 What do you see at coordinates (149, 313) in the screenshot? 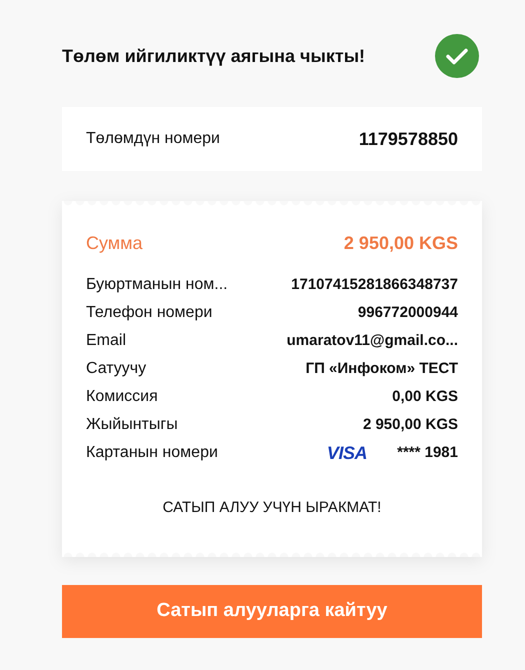
I see `detail-label: Телефон номери` at bounding box center [149, 313].